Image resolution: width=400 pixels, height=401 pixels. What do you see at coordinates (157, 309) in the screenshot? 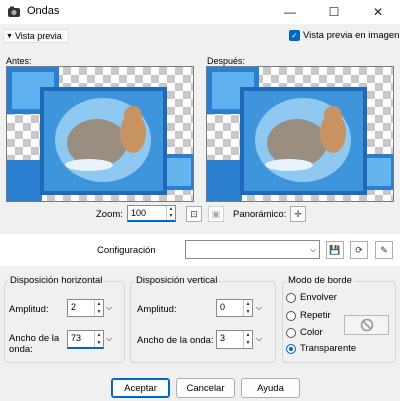
I see `v-amplitude-label: Amplitud:` at bounding box center [157, 309].